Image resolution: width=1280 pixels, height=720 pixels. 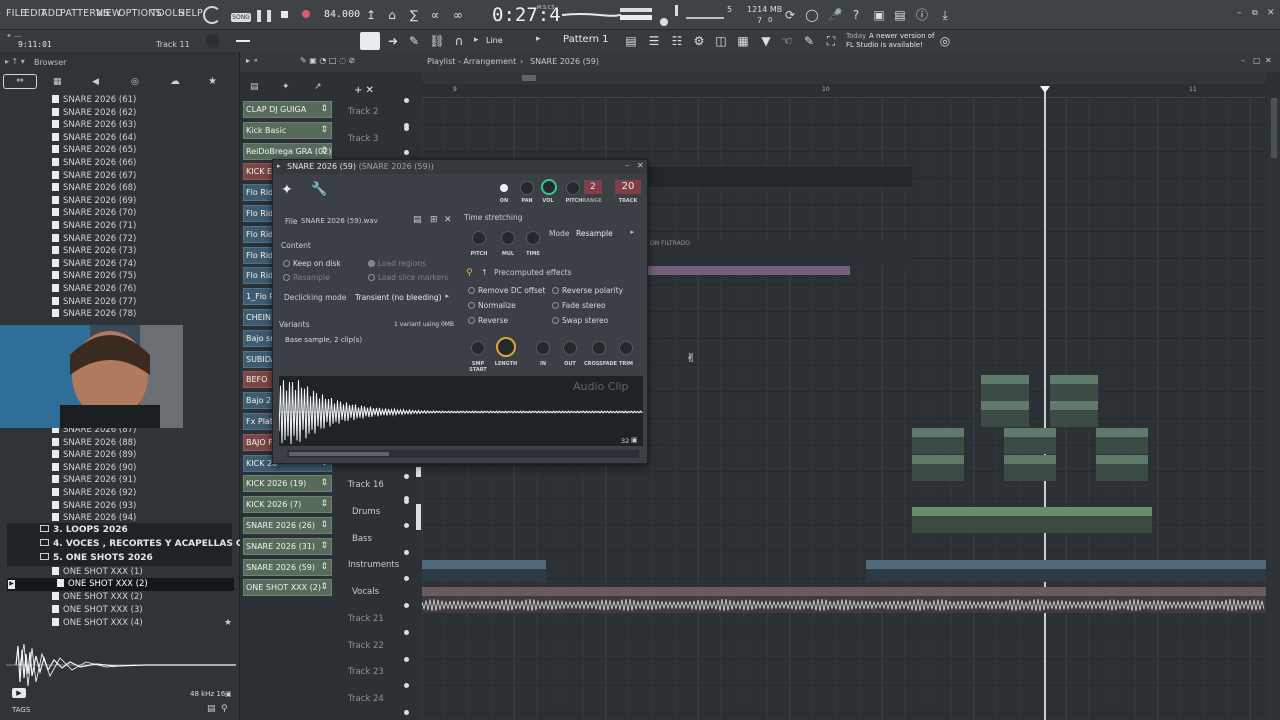 I want to click on blend-notes-icon: ∝, so click(x=435, y=15).